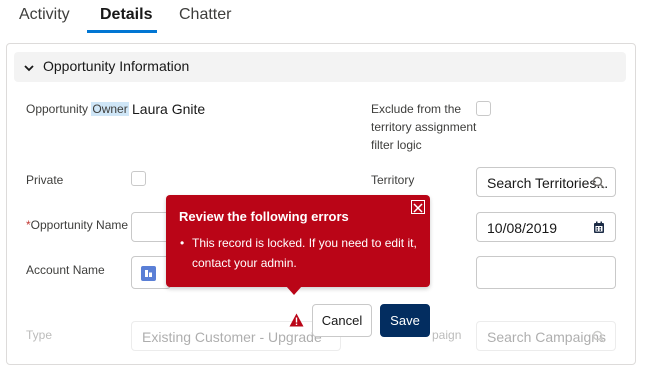  I want to click on territory-label: Territory, so click(393, 180).